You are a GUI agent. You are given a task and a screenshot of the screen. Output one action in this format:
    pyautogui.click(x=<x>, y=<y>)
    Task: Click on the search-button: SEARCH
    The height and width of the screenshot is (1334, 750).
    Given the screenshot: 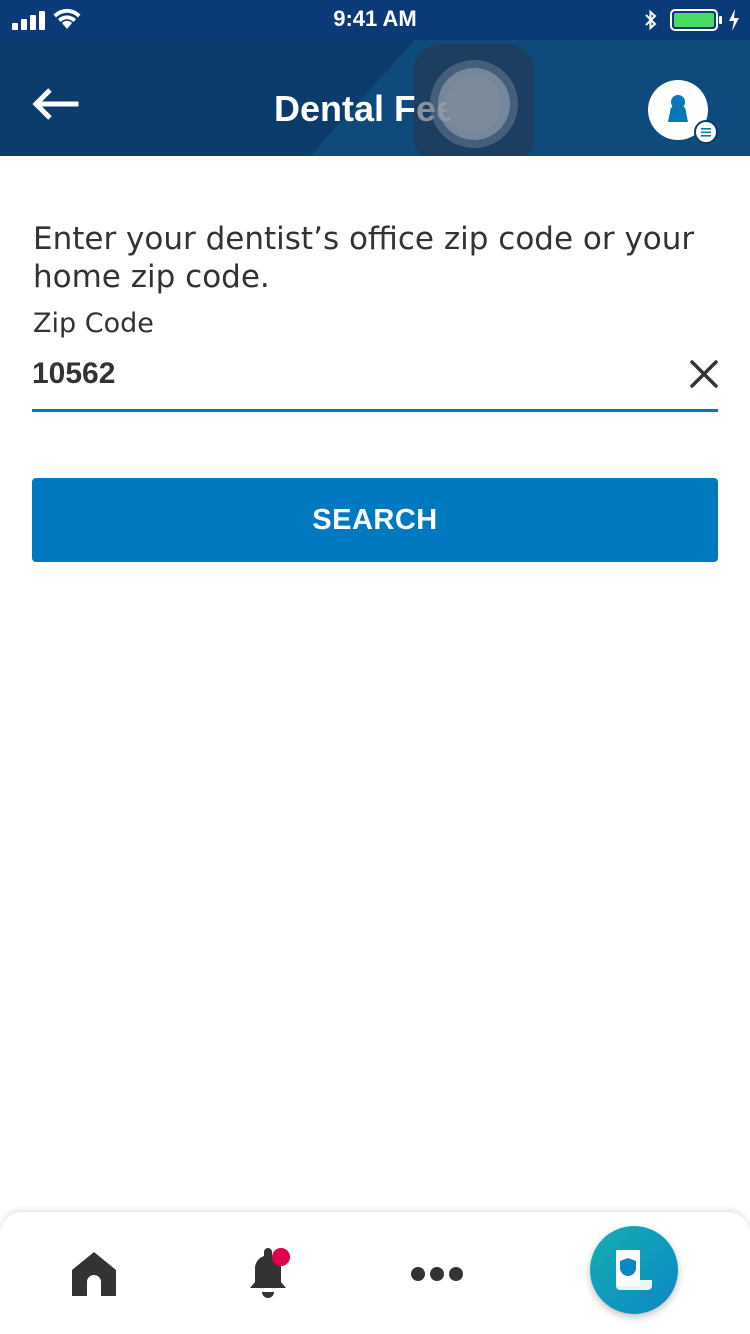 What is the action you would take?
    pyautogui.click(x=375, y=520)
    